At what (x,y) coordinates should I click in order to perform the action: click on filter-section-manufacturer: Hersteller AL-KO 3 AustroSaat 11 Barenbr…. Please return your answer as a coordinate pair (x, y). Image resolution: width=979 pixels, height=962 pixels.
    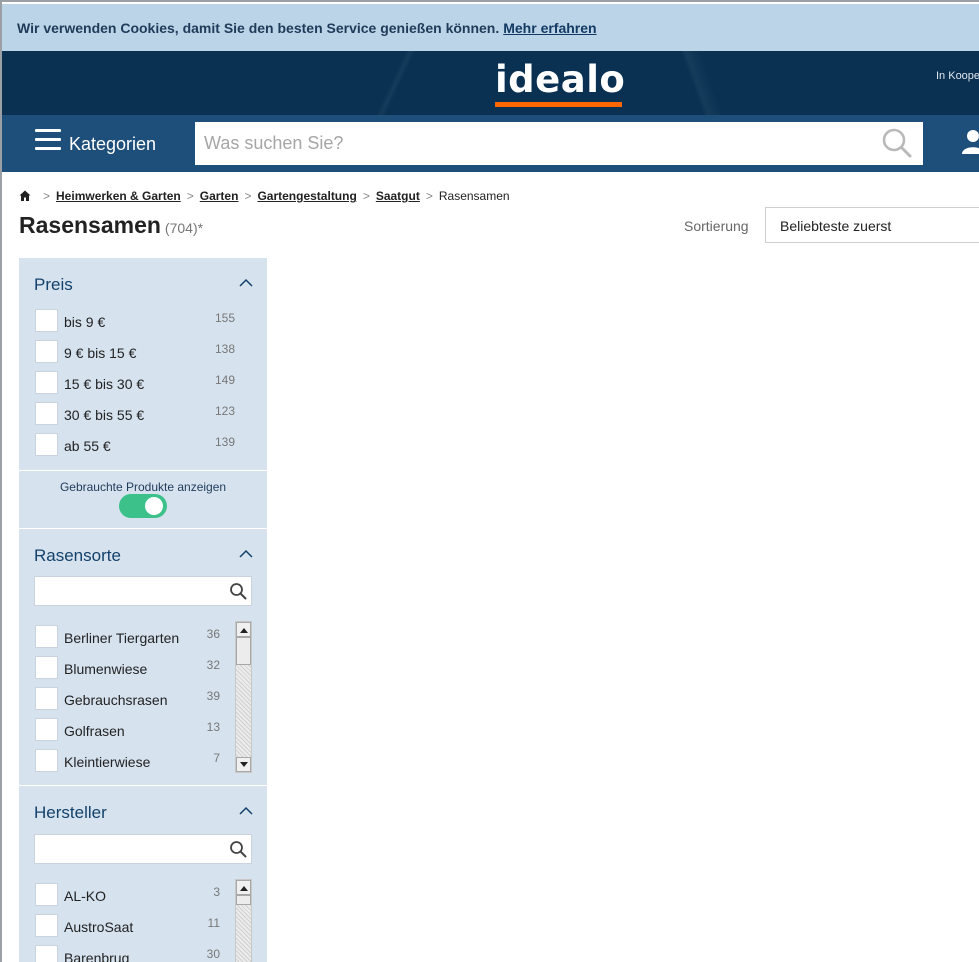
    Looking at the image, I should click on (143, 874).